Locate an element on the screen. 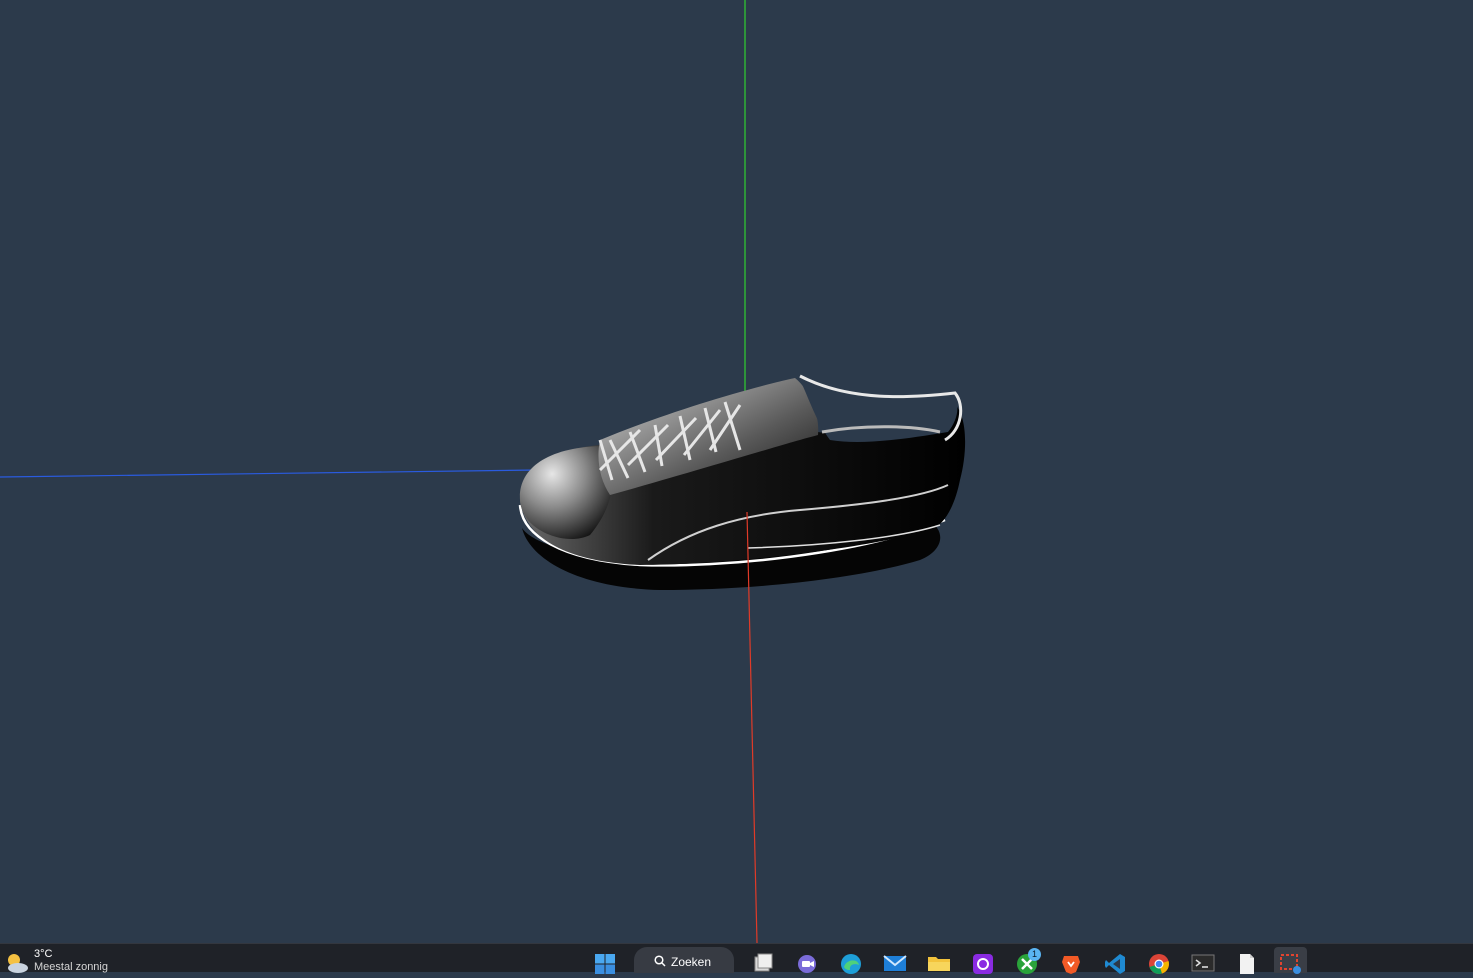  z-axis-line is located at coordinates (269, 473).